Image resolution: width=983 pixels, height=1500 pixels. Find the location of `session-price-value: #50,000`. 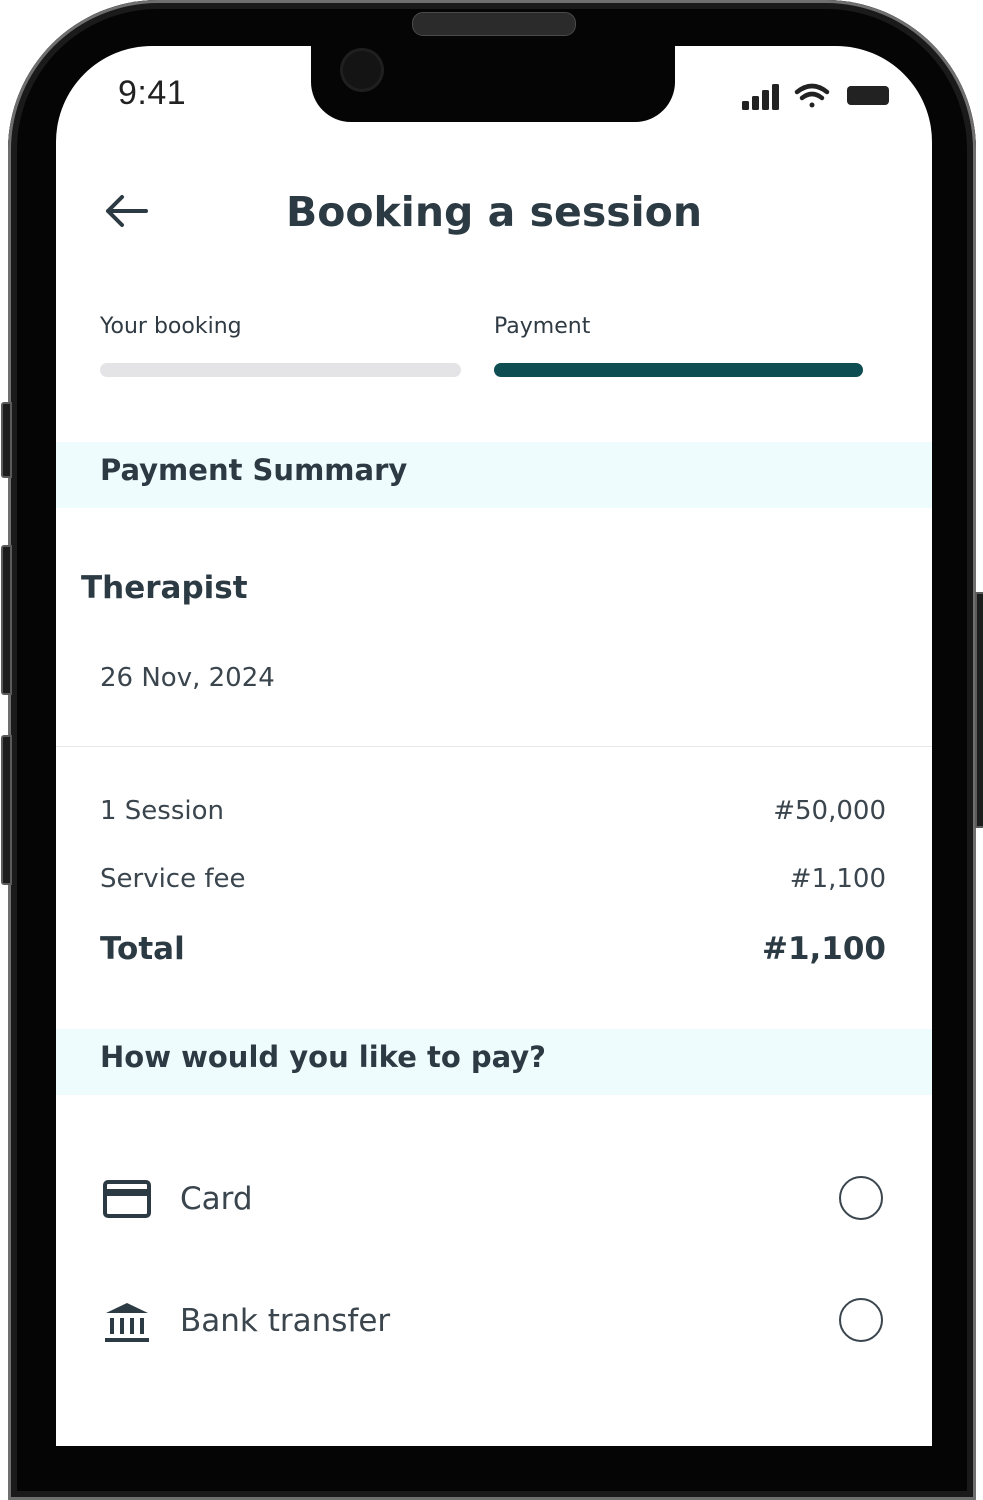

session-price-value: #50,000 is located at coordinates (829, 811).